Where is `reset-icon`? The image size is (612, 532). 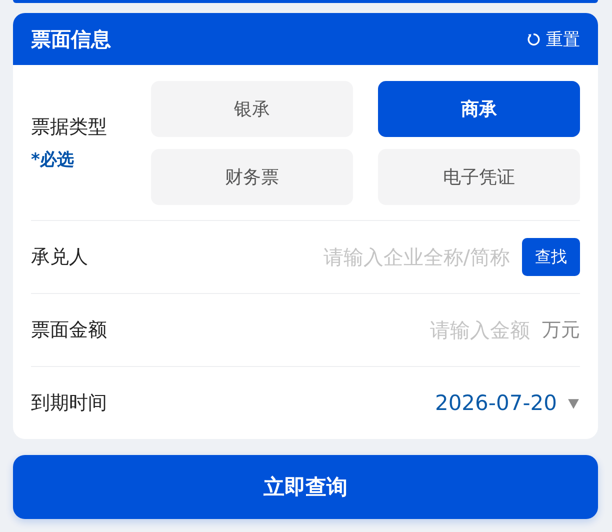
reset-icon is located at coordinates (533, 39).